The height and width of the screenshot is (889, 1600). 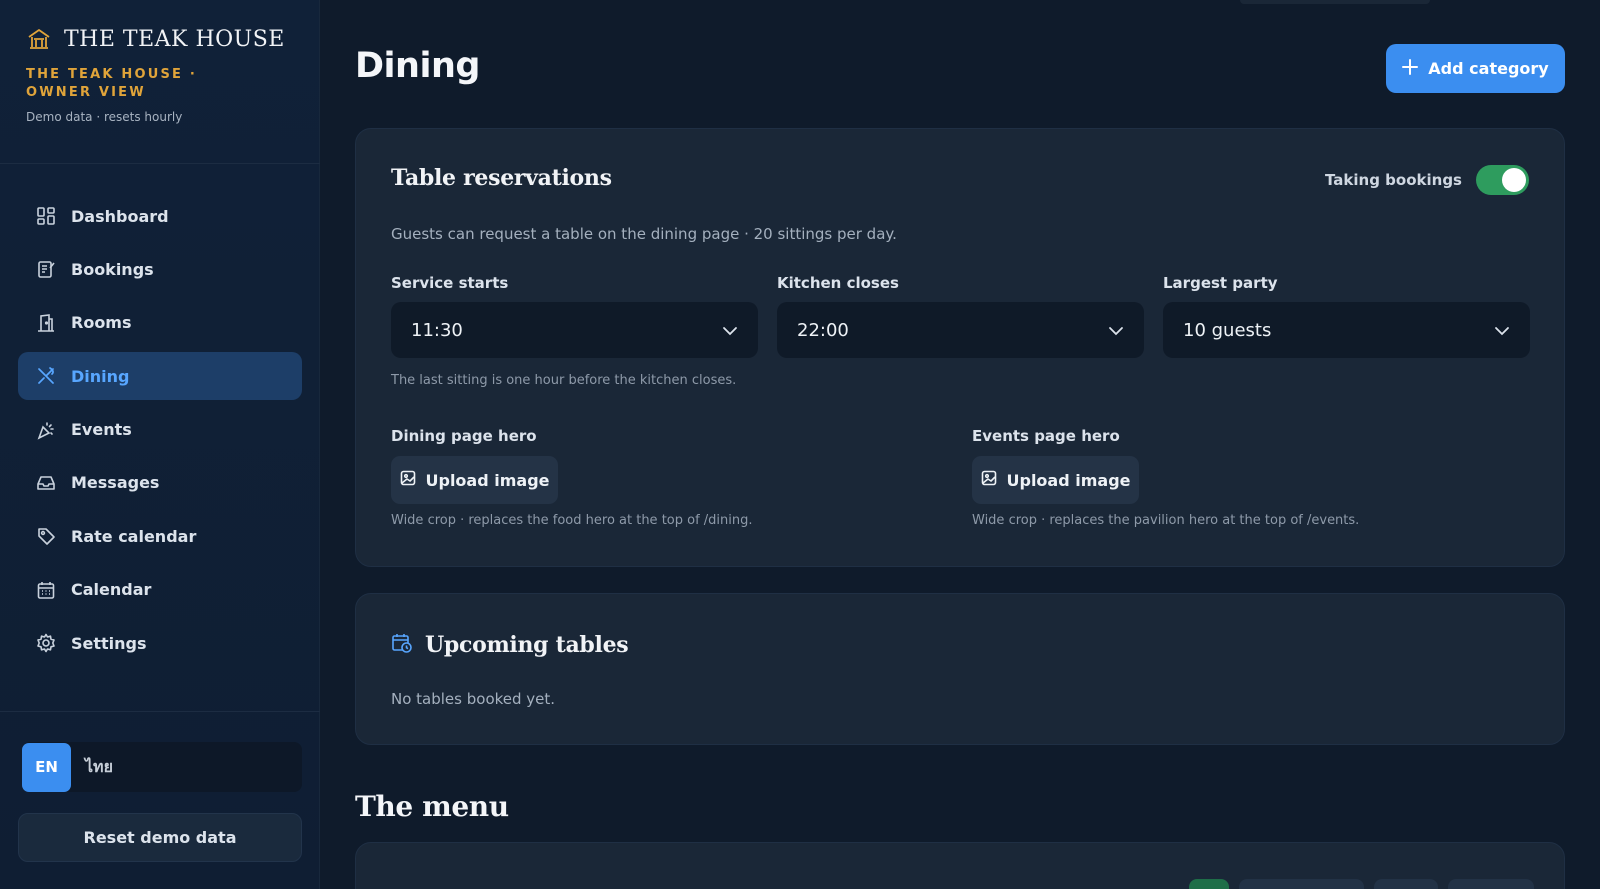 What do you see at coordinates (1346, 330) in the screenshot?
I see `largest-party-select: 10 guests` at bounding box center [1346, 330].